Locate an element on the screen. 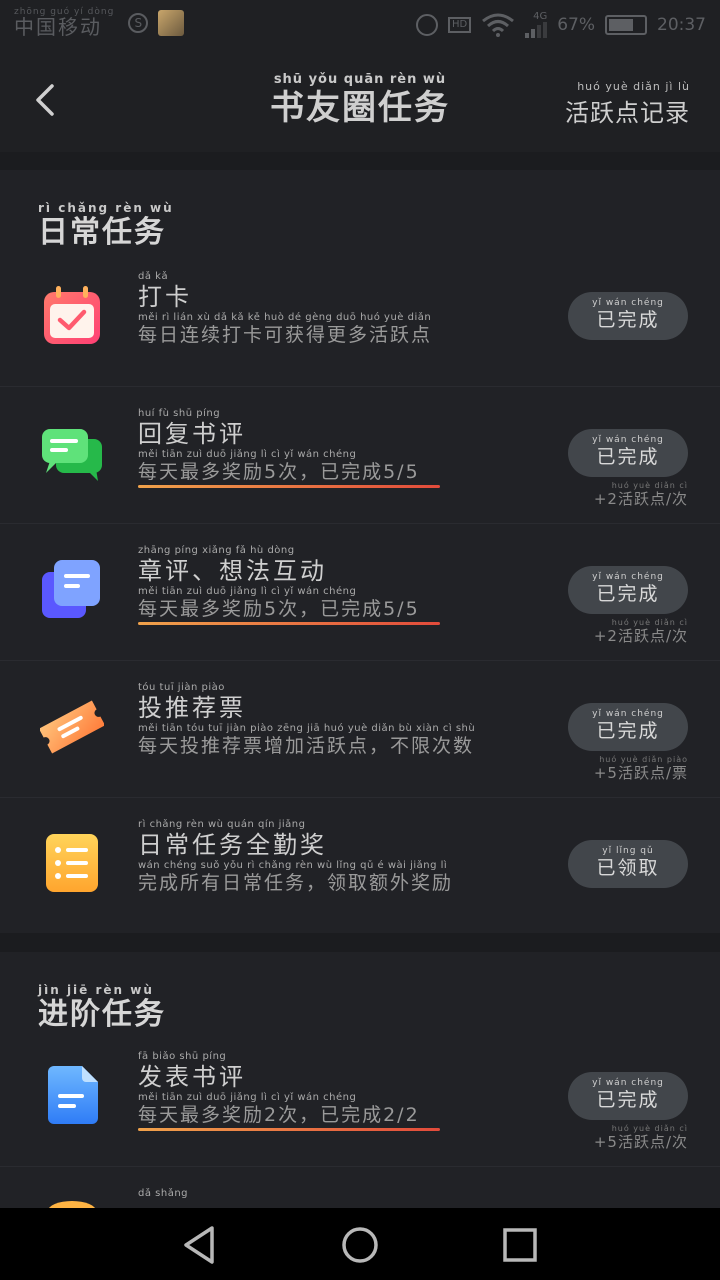 This screenshot has width=720, height=1280. signal-icon: 4G is located at coordinates (536, 24).